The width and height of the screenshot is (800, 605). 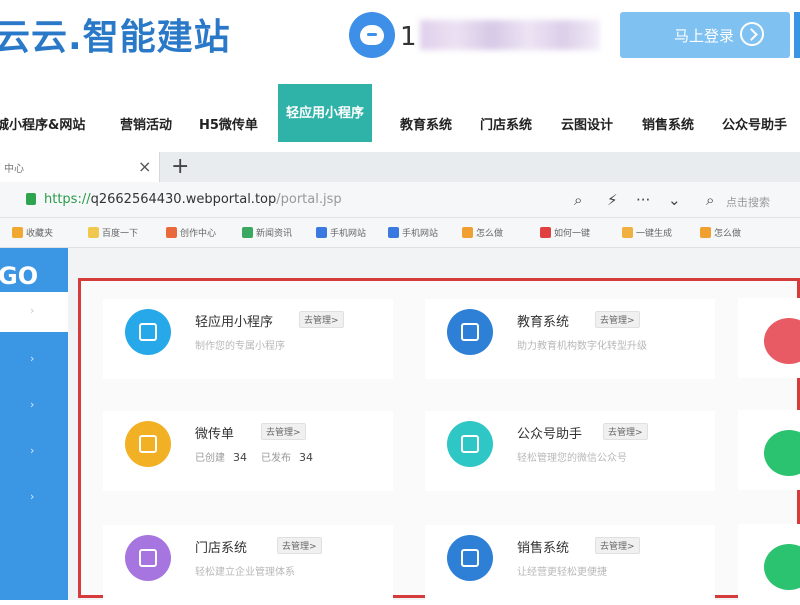 What do you see at coordinates (267, 232) in the screenshot?
I see `bookmark-item: 新闻资讯` at bounding box center [267, 232].